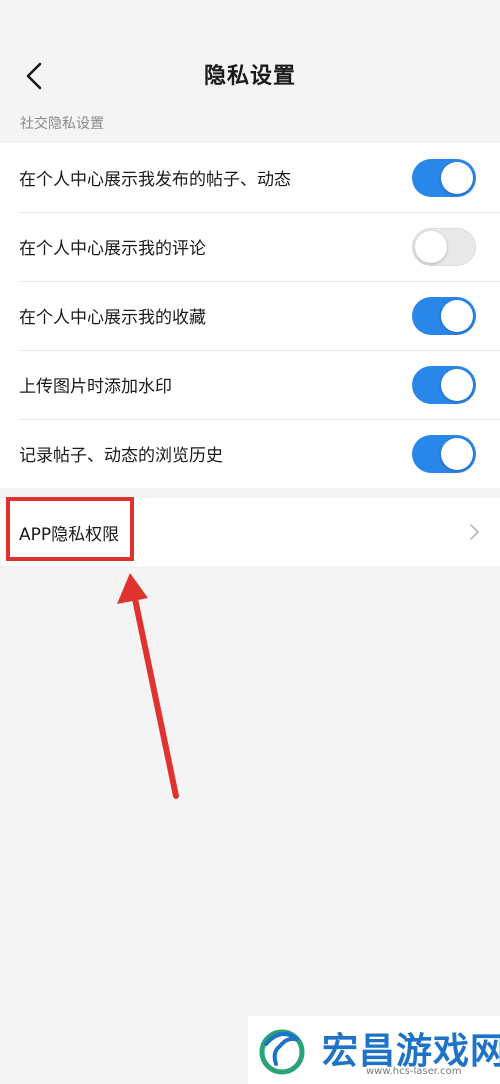  Describe the element at coordinates (250, 55) in the screenshot. I see `header: 隐私设置` at that location.